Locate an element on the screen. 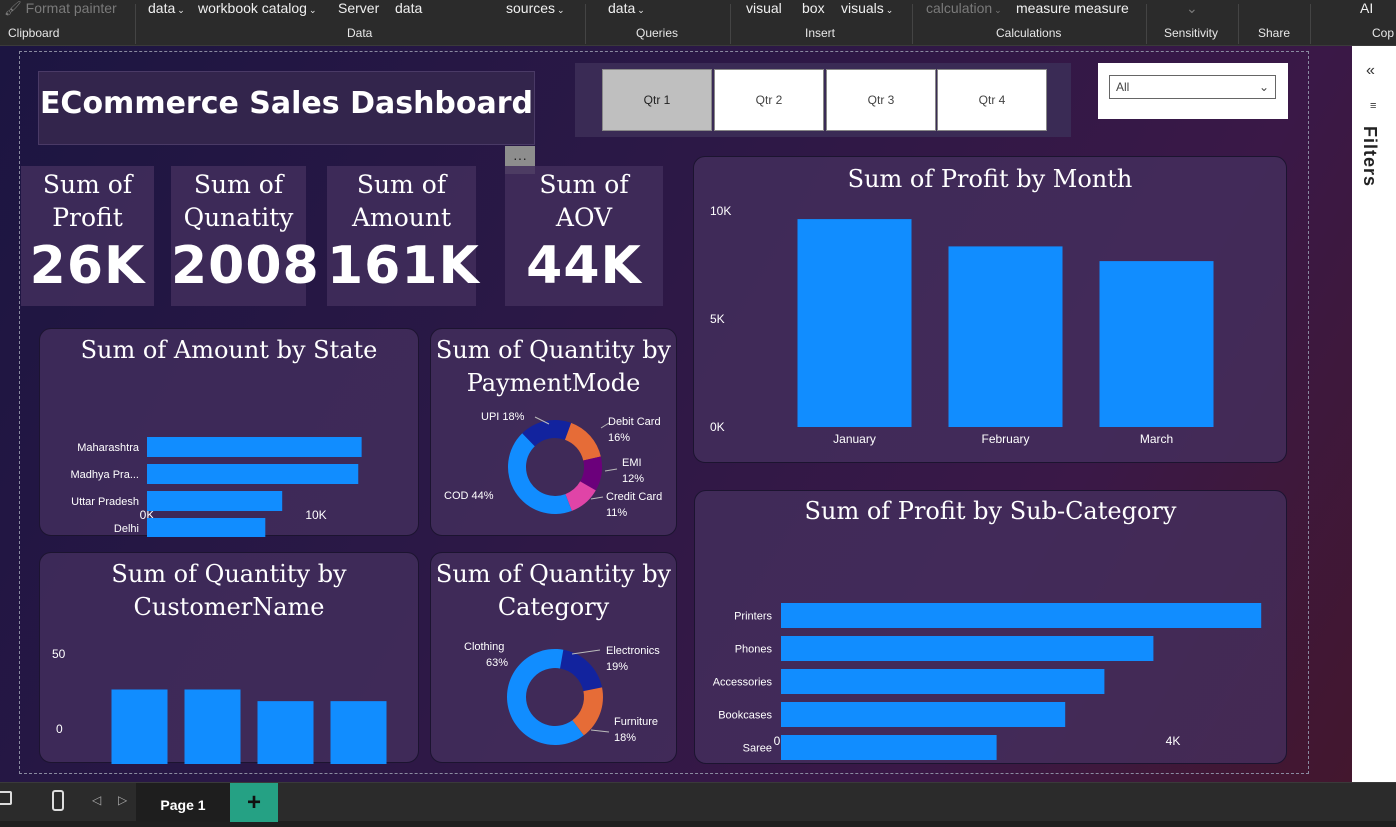  ribbon-new-calculation-button: calculation ⌄ is located at coordinates (964, 8).